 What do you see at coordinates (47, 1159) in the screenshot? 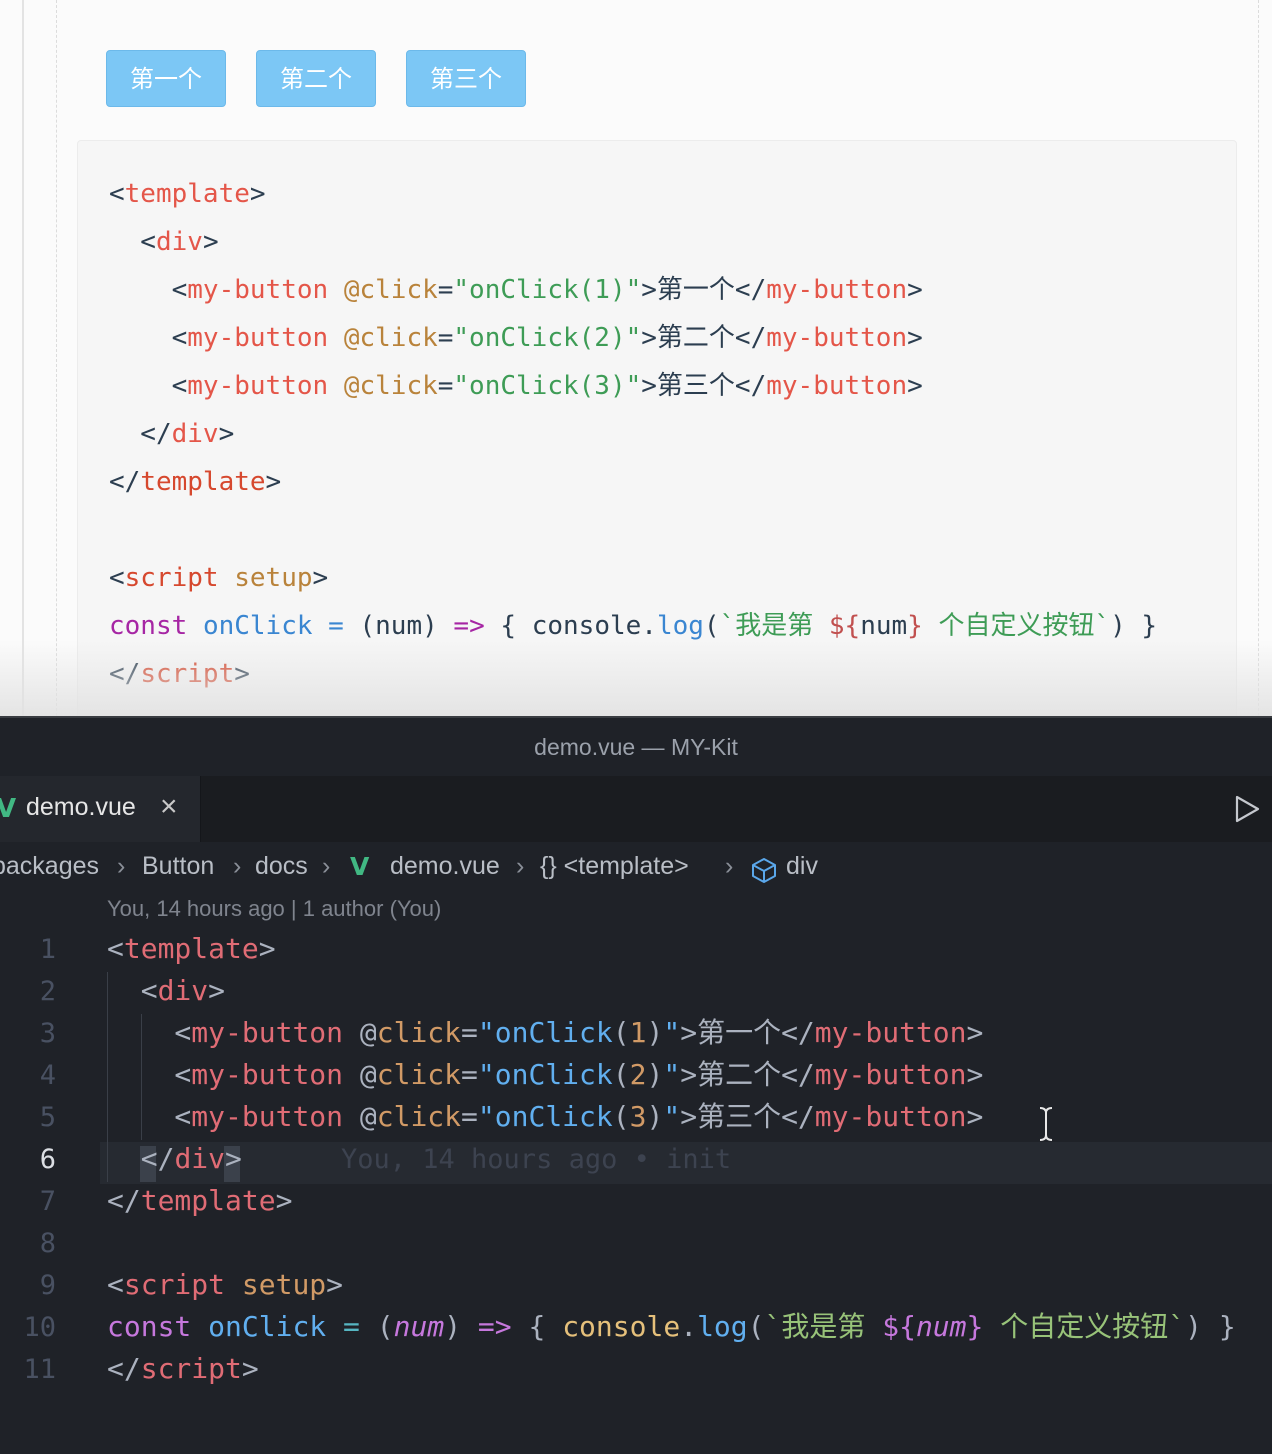
I see `line-number-current: 6` at bounding box center [47, 1159].